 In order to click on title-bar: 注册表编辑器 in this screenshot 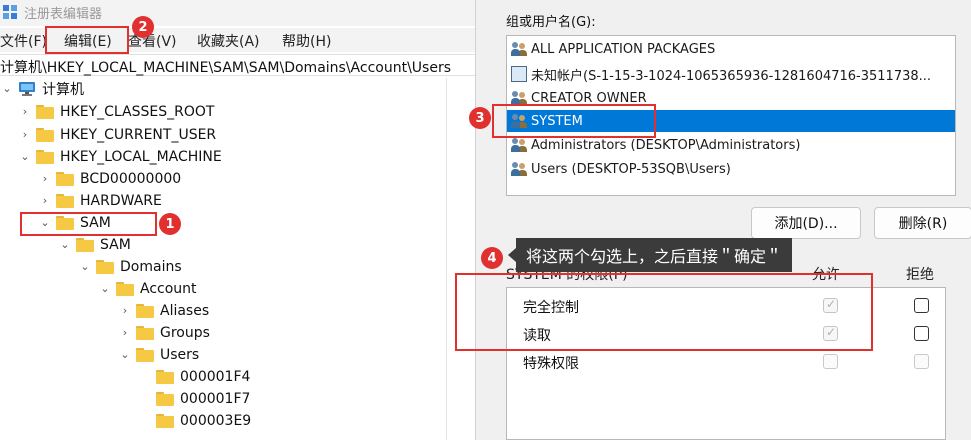, I will do `click(237, 13)`.